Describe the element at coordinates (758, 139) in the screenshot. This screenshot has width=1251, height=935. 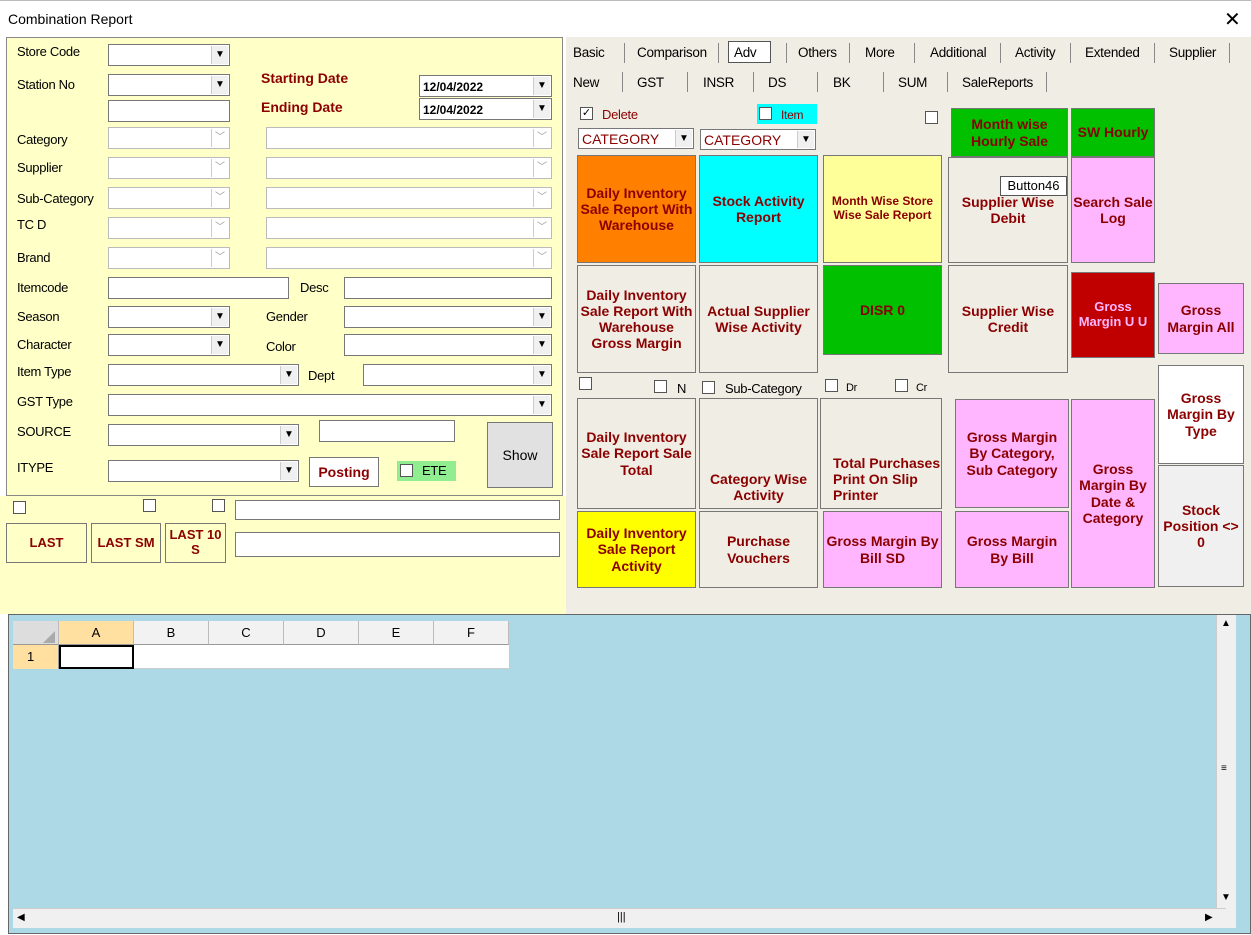
I see `category-select-2: CATEGORY ▼` at that location.